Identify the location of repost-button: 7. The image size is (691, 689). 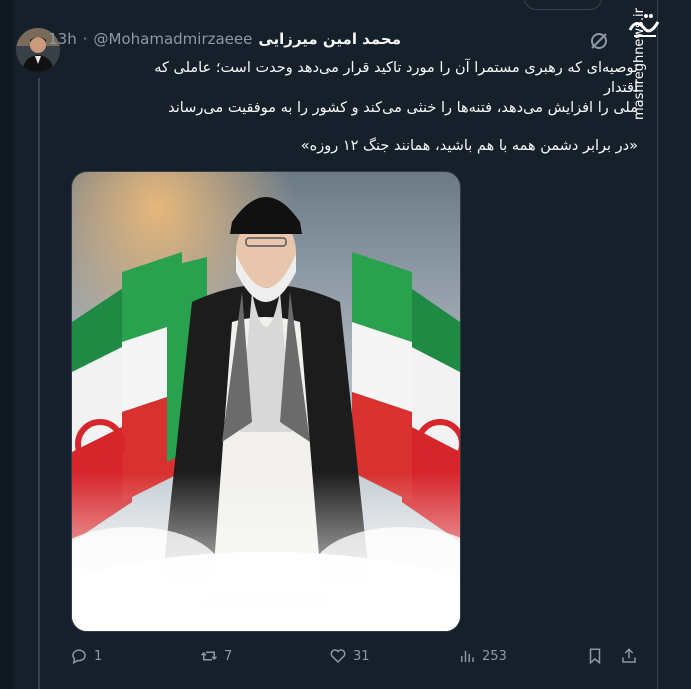
(216, 656).